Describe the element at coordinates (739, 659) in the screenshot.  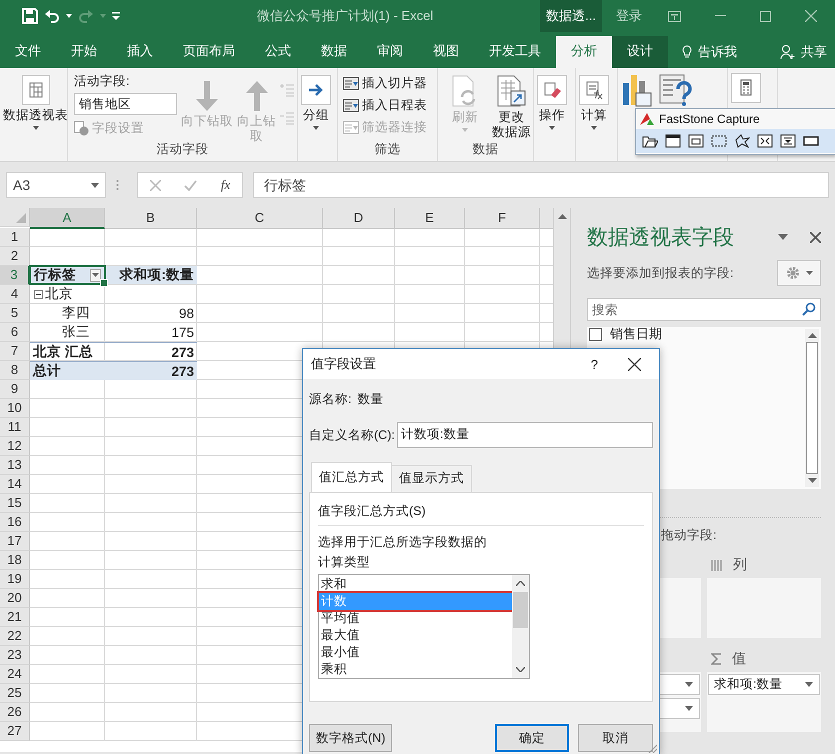
I see `area-label: 值` at that location.